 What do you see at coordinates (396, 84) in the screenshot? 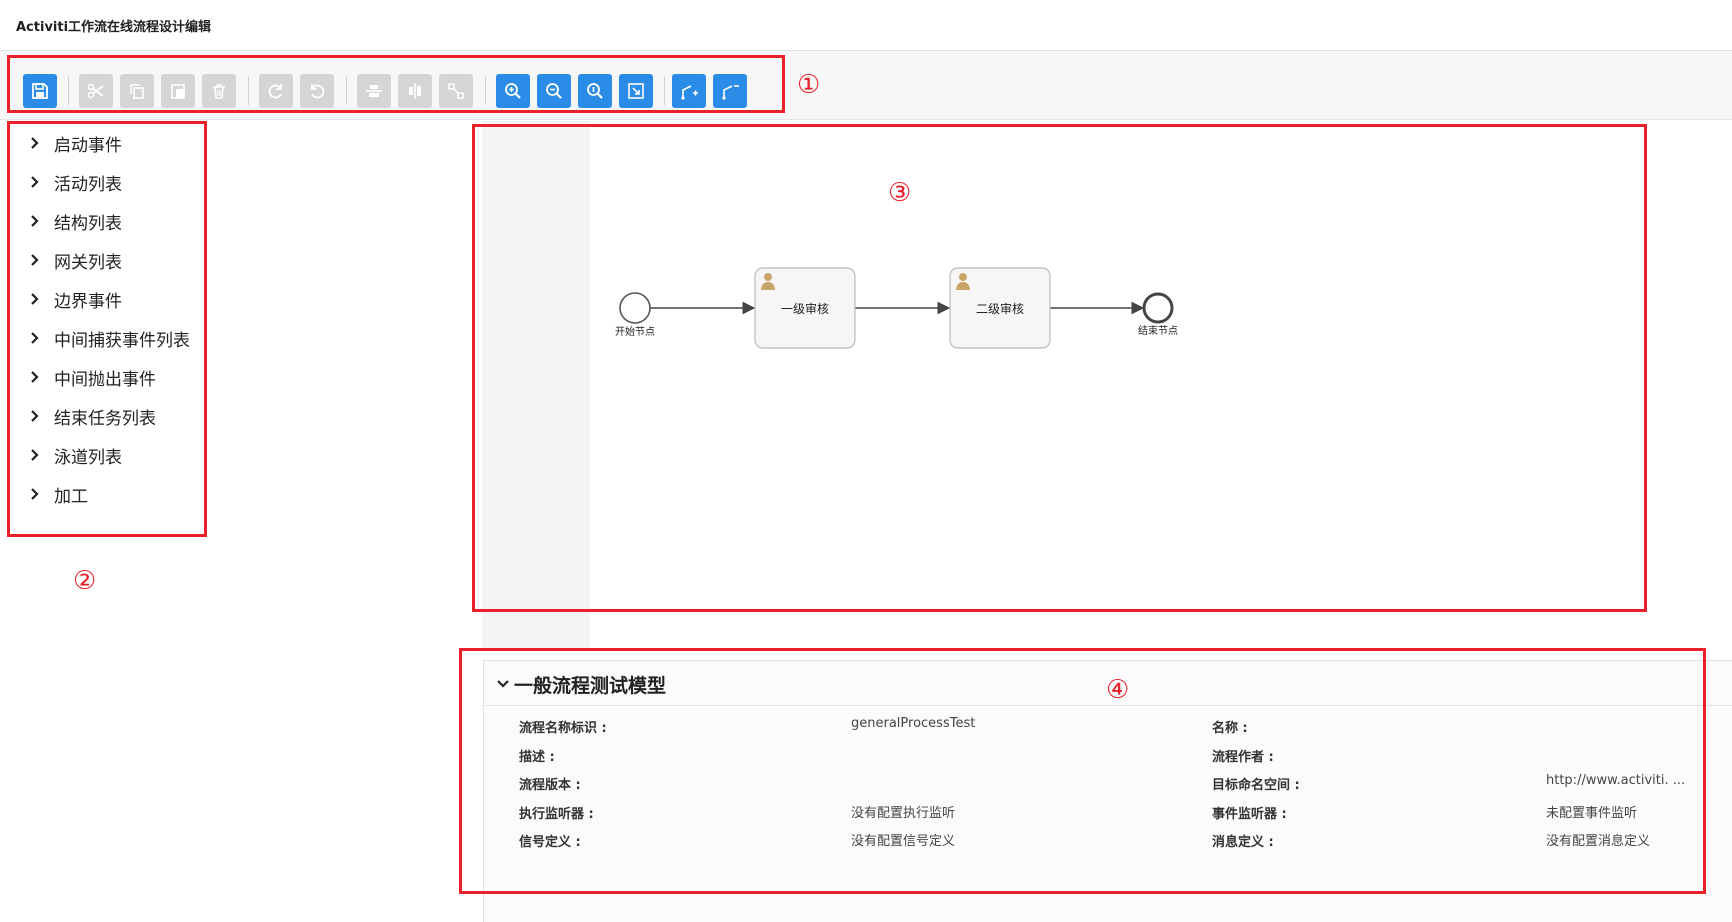
I see `annotation-box-toolbar` at bounding box center [396, 84].